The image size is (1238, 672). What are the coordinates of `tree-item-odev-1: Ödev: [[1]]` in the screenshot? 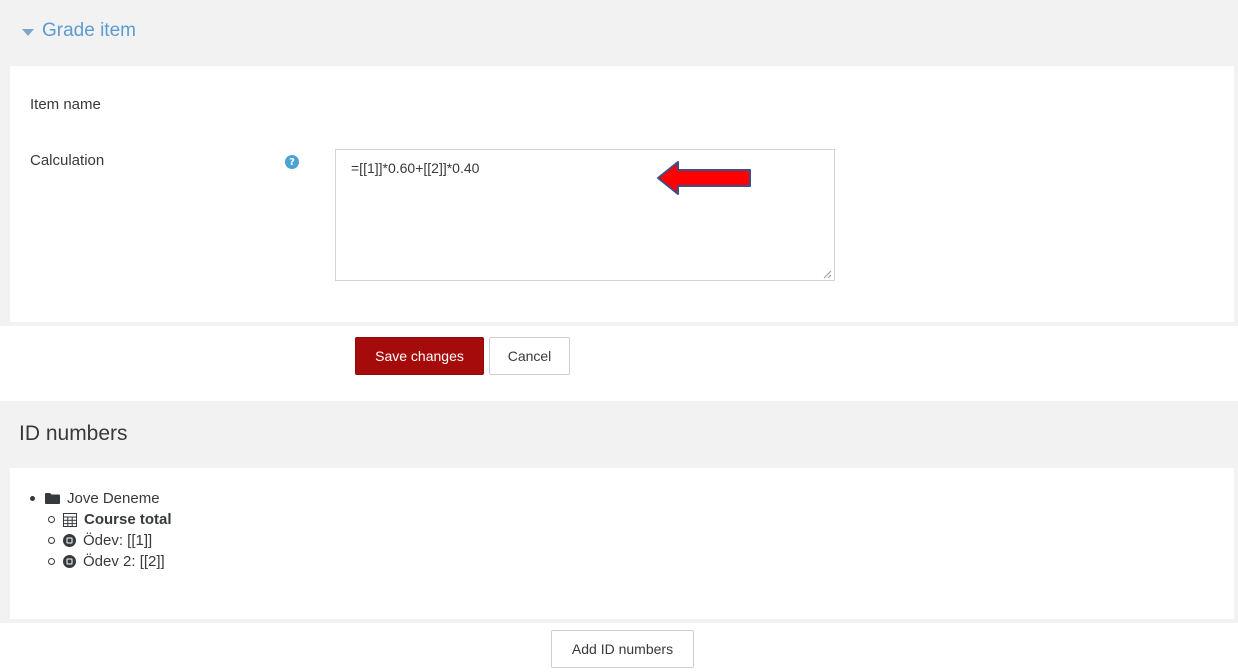 It's located at (110, 540).